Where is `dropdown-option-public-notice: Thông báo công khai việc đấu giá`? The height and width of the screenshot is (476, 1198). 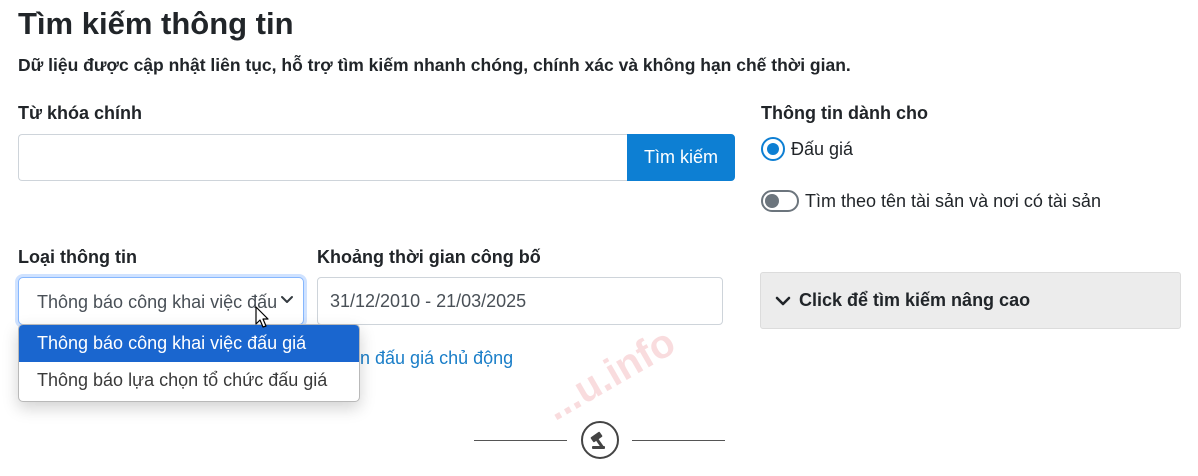
dropdown-option-public-notice: Thông báo công khai việc đấu giá is located at coordinates (189, 343).